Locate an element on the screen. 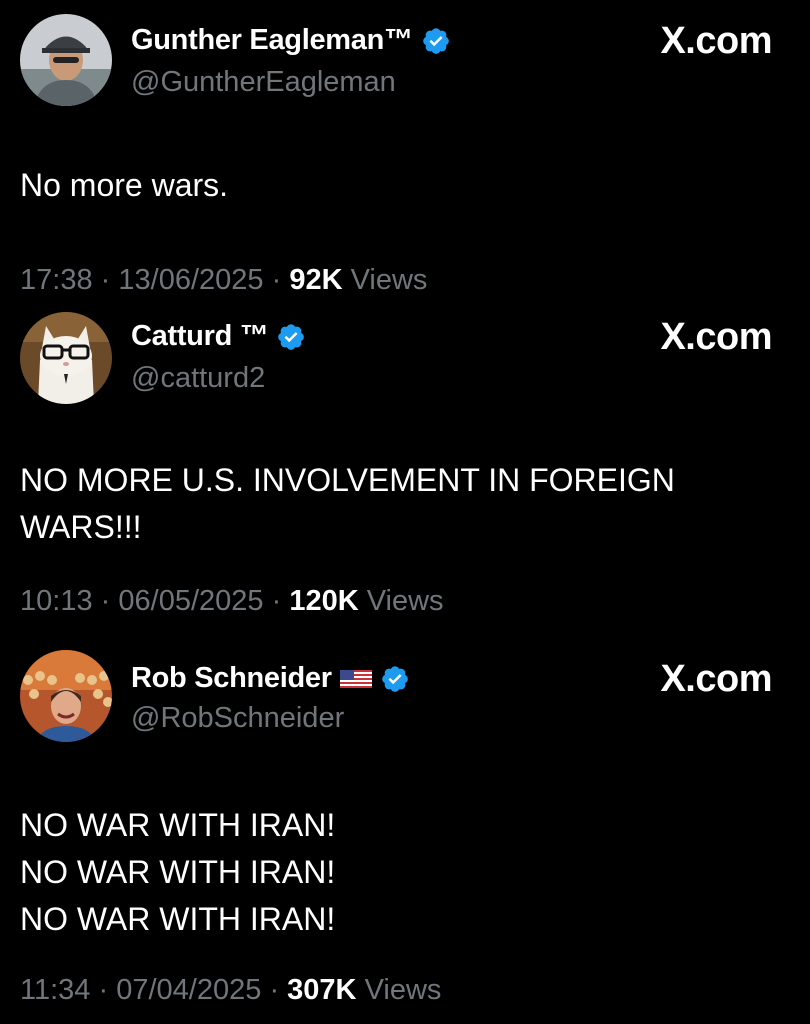 The height and width of the screenshot is (1024, 810). user-handle: @RobSchneider is located at coordinates (237, 718).